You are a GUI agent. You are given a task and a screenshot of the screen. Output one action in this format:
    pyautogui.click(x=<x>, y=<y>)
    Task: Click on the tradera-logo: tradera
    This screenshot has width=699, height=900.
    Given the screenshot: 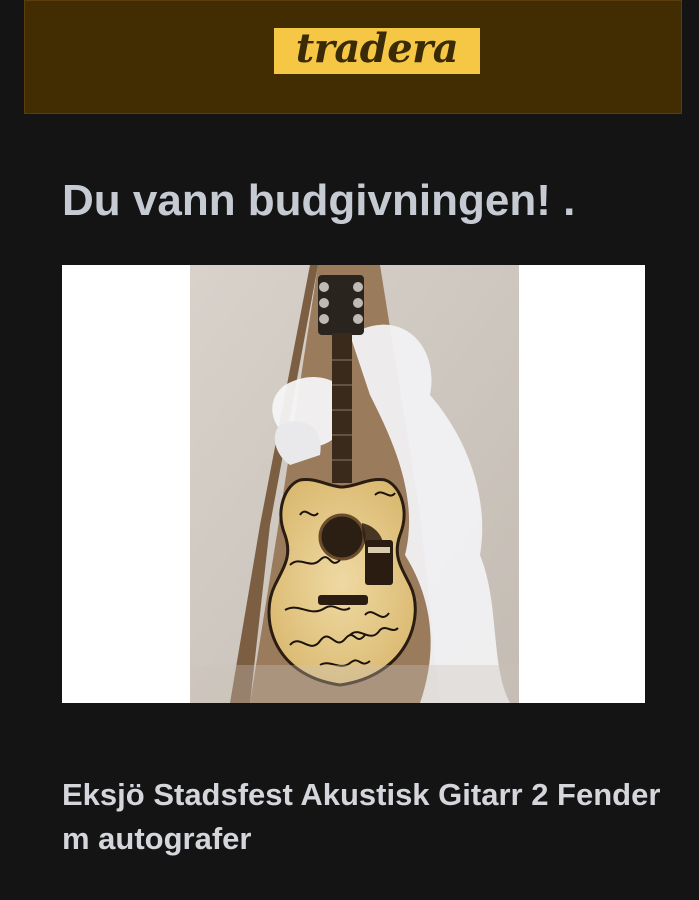 What is the action you would take?
    pyautogui.click(x=377, y=51)
    